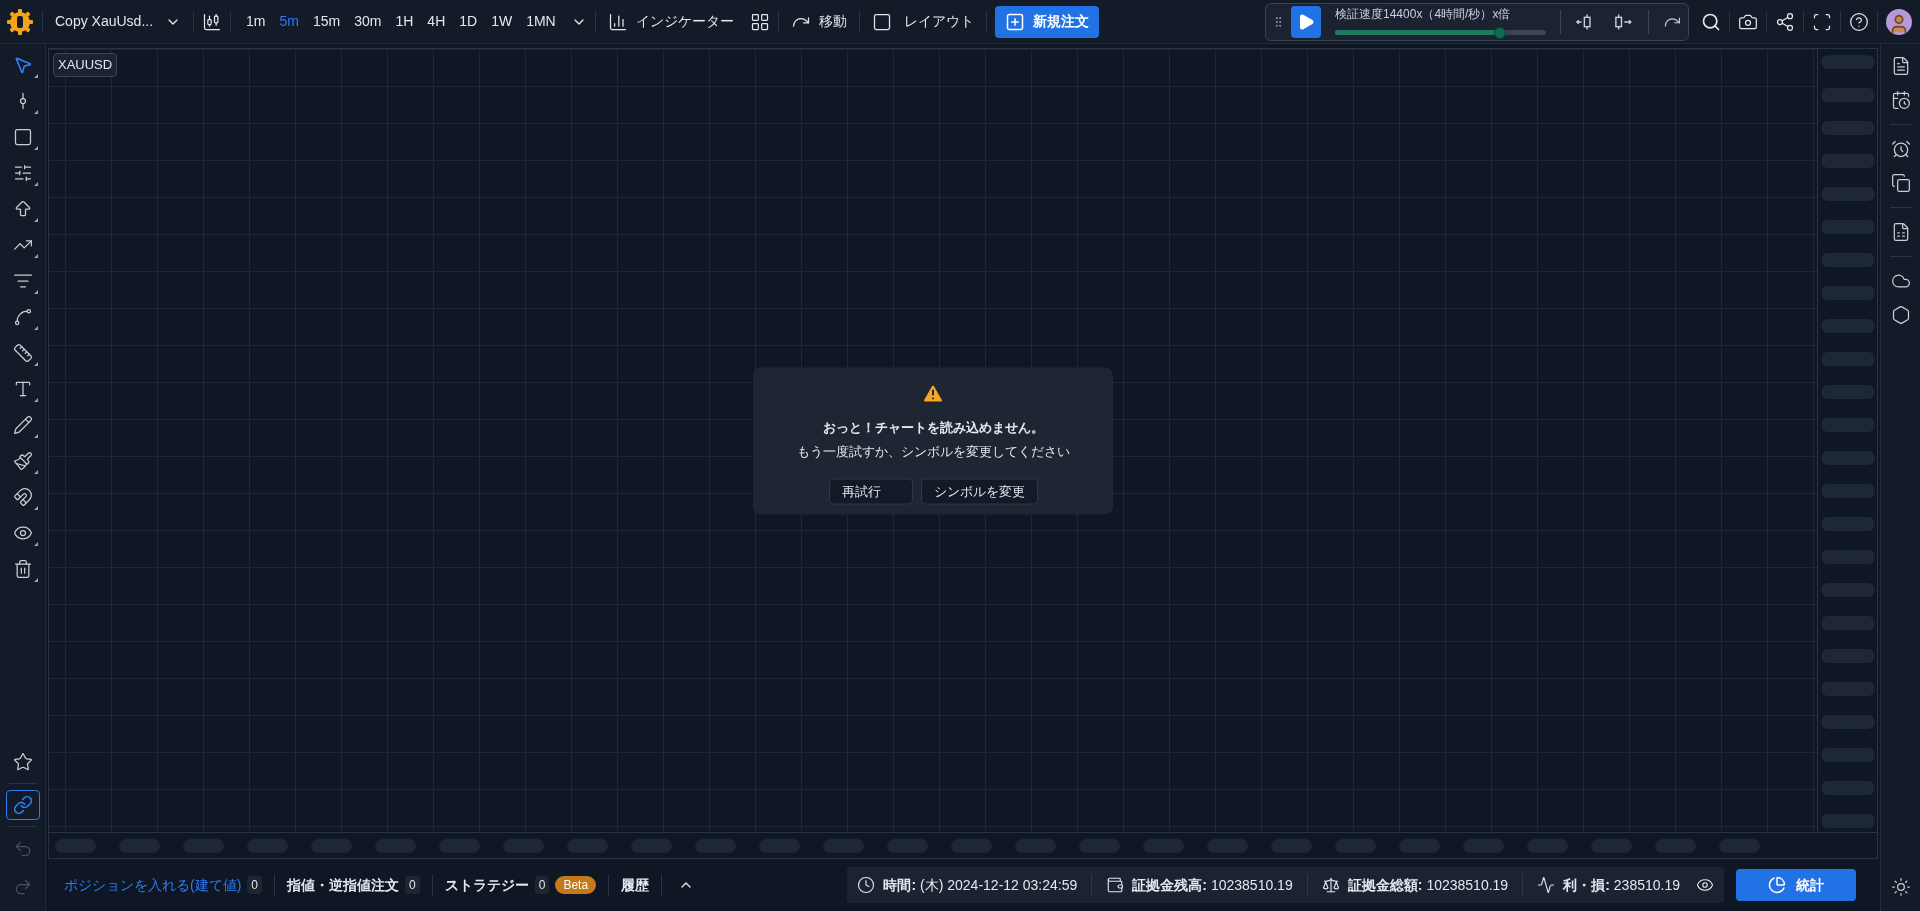 This screenshot has height=911, width=1920. I want to click on wallet-icon, so click(1115, 885).